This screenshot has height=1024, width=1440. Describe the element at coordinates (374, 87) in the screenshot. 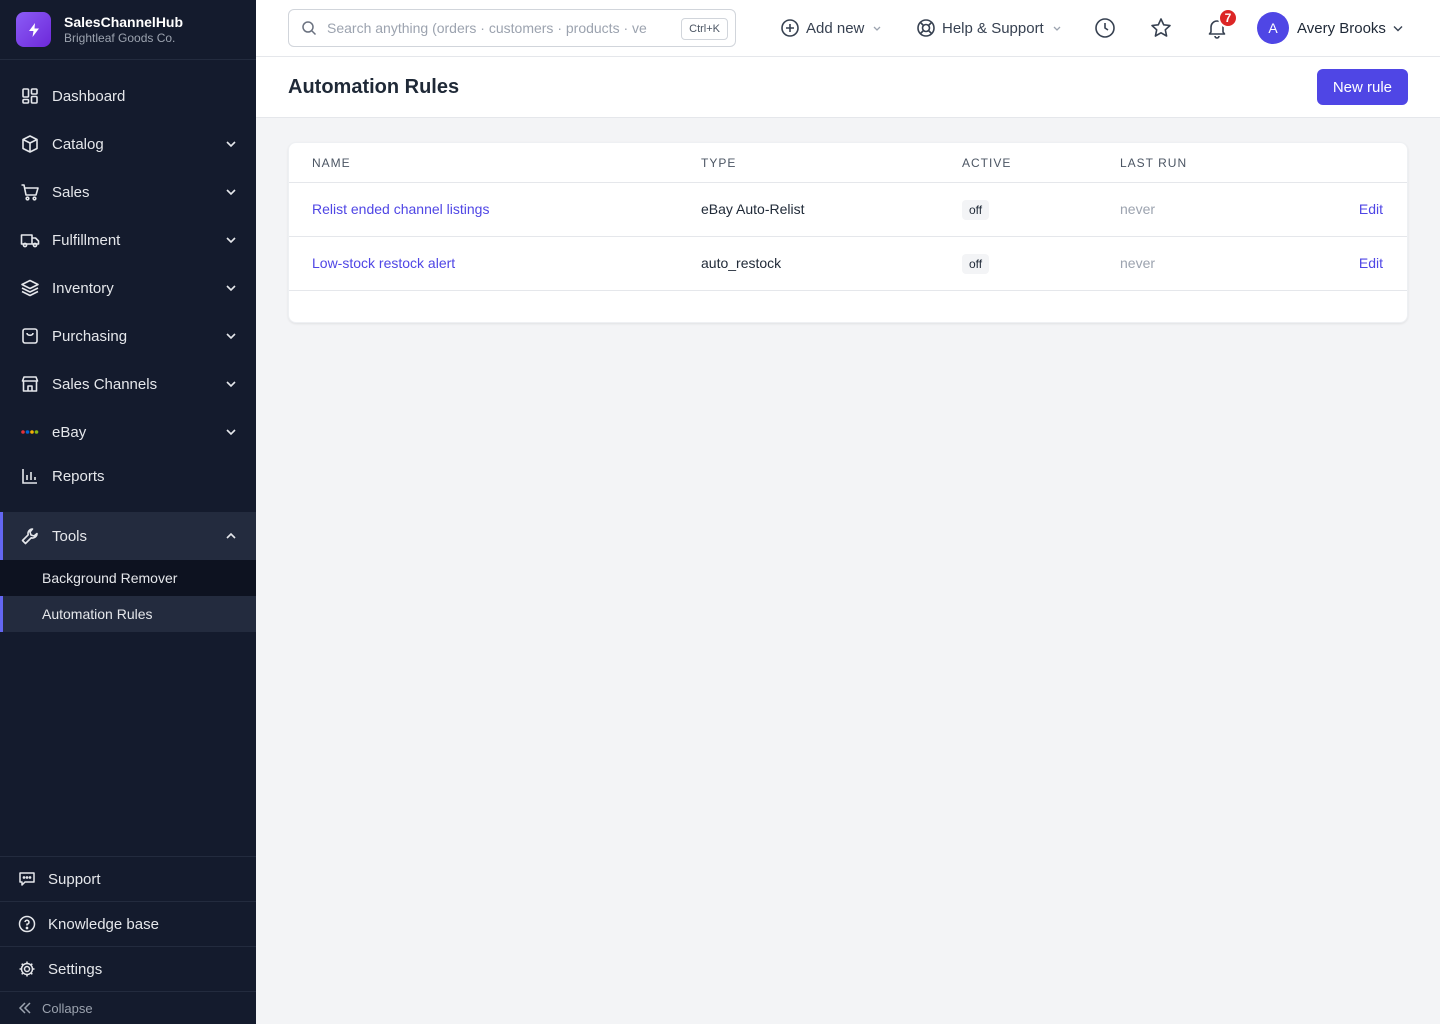

I see `page-title: Automation Rules` at that location.